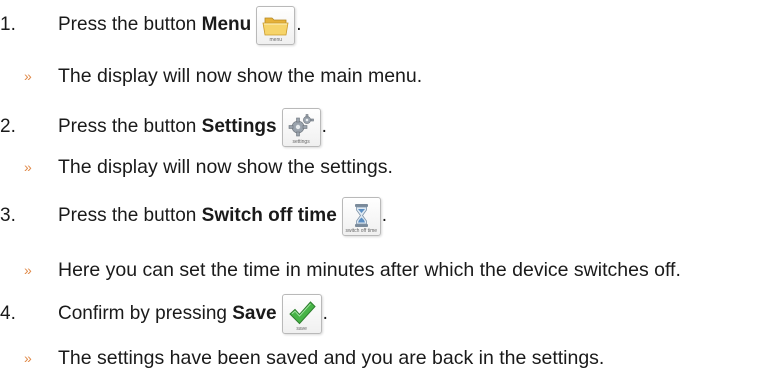  I want to click on step-number: 2., so click(8, 126).